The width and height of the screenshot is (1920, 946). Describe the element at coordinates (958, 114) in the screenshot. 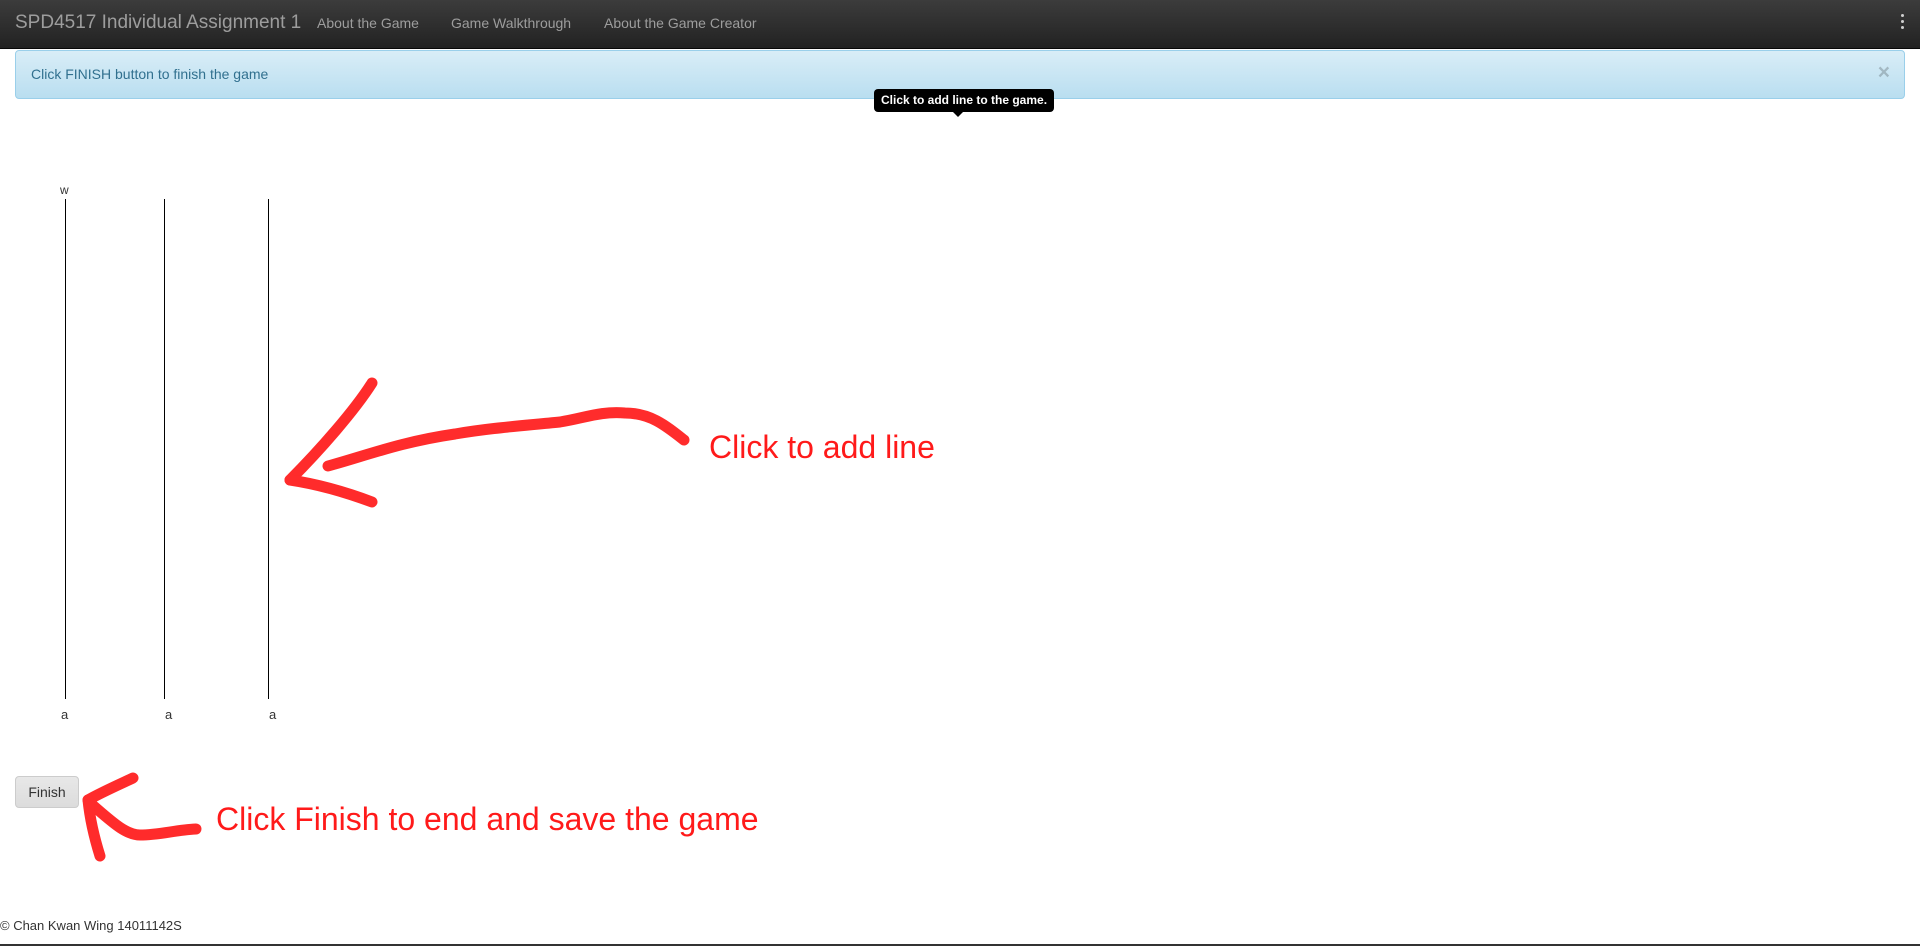

I see `tooltip-arrow` at that location.